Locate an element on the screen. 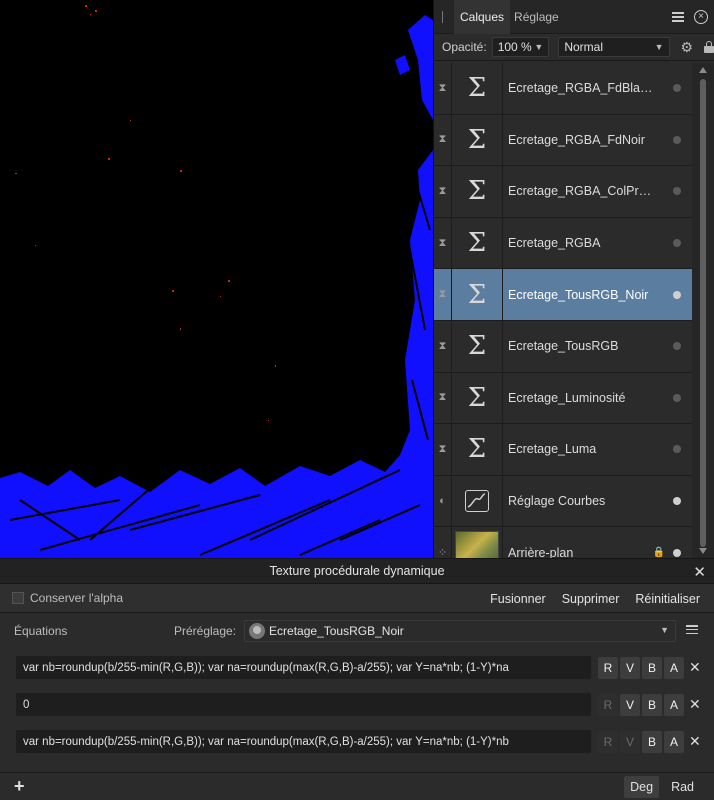 This screenshot has width=714, height=800. user-preset-icon is located at coordinates (257, 631).